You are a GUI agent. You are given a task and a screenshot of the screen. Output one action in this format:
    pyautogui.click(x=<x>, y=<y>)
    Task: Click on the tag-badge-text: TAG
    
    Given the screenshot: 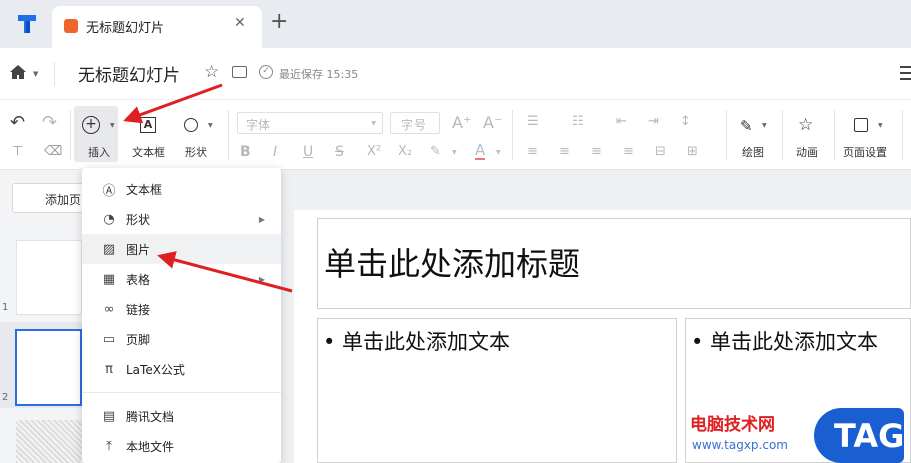 What is the action you would take?
    pyautogui.click(x=869, y=436)
    